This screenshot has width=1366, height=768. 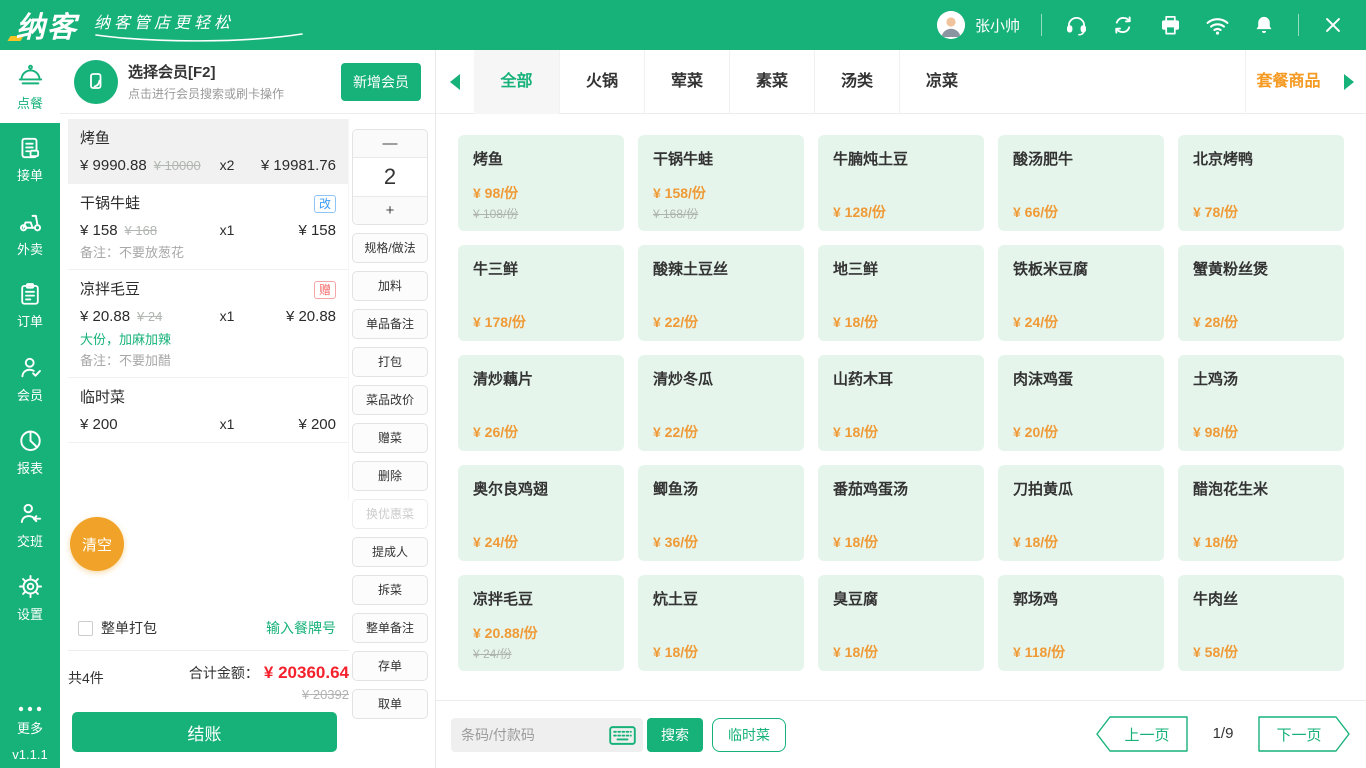 What do you see at coordinates (390, 438) in the screenshot?
I see `action-button-gift-dish: 赠菜` at bounding box center [390, 438].